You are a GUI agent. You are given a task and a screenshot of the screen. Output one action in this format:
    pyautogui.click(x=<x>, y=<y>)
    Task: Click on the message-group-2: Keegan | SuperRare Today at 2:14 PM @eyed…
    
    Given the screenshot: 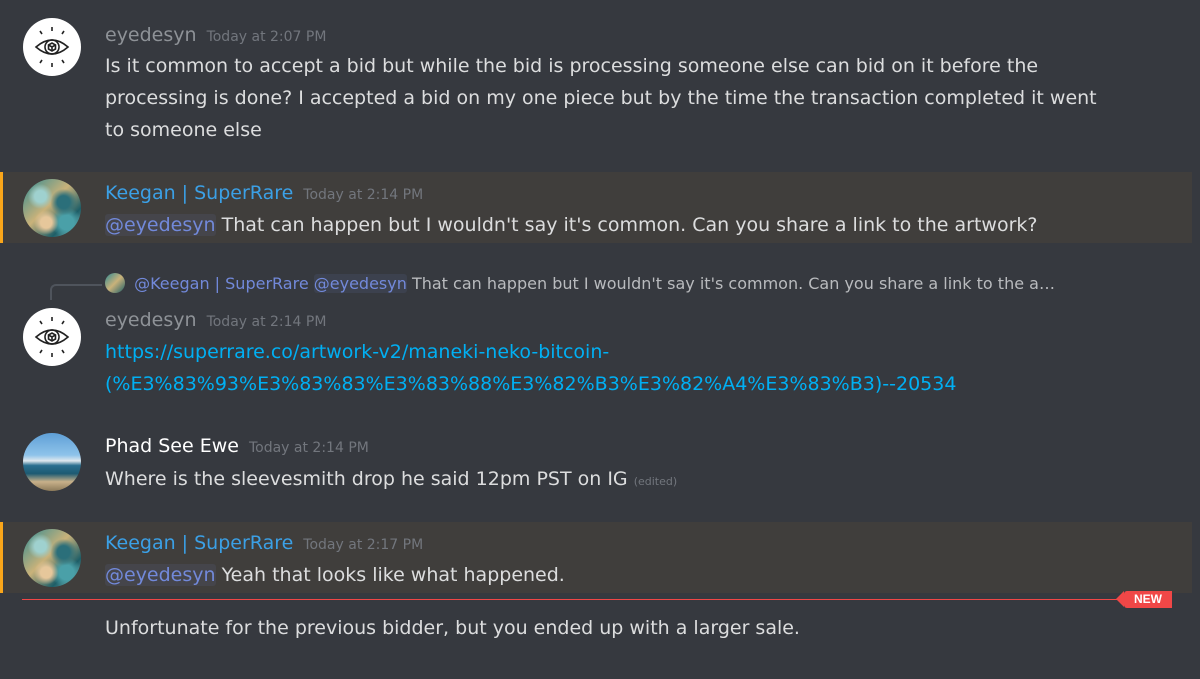 What is the action you would take?
    pyautogui.click(x=596, y=207)
    